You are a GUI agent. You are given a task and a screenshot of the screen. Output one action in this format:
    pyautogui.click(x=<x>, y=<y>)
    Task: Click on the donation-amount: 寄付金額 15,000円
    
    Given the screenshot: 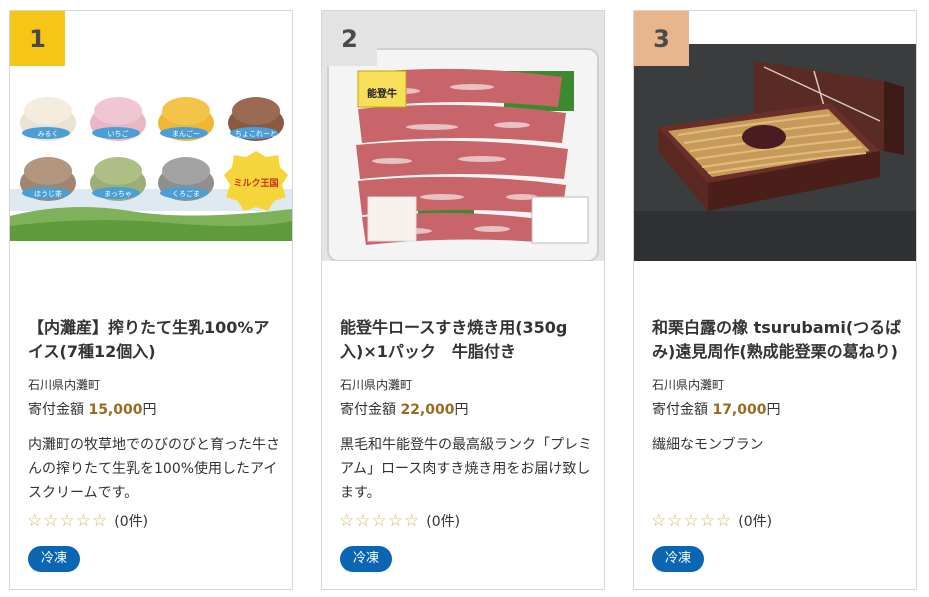 What is the action you would take?
    pyautogui.click(x=92, y=409)
    